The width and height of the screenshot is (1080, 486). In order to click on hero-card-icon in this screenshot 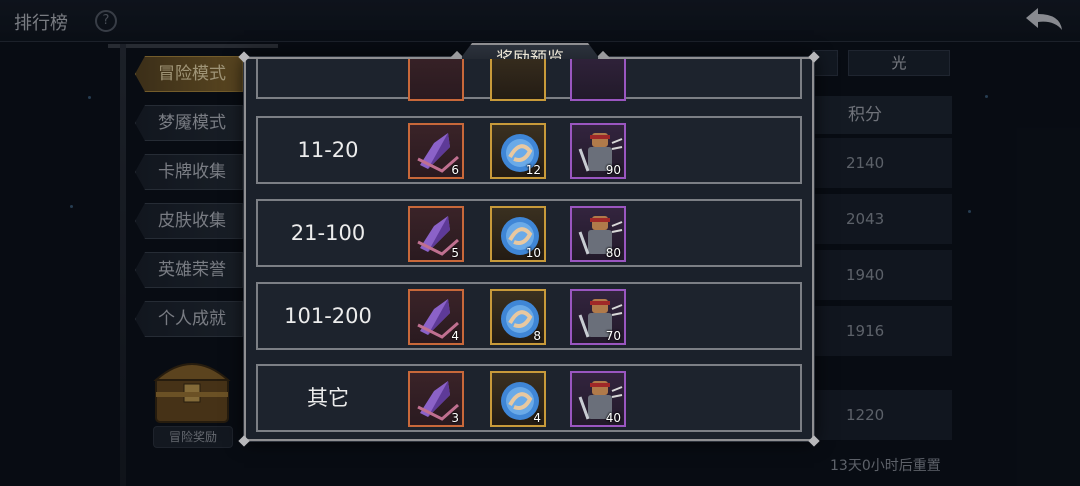, I will do `click(598, 80)`.